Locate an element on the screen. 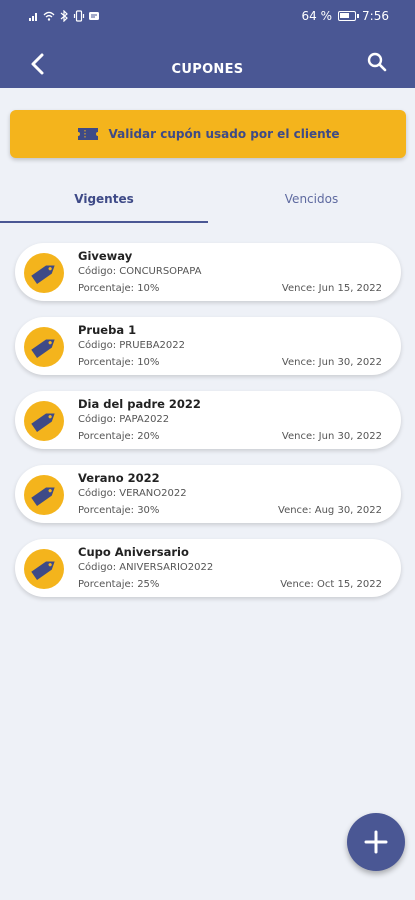 This screenshot has height=900, width=415. coupon-percent: Porcentaje: 25% is located at coordinates (119, 584).